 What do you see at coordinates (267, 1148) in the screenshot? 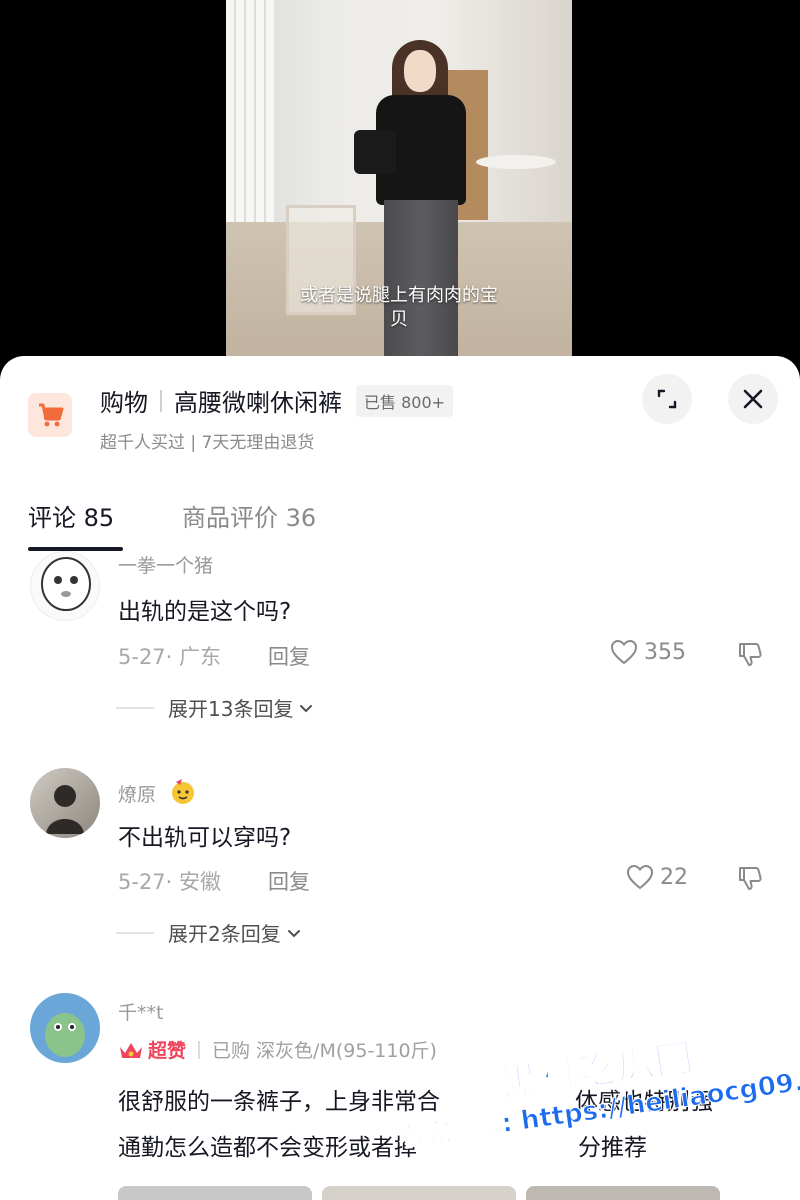
I see `review-text-line-2: 通勤怎么造都不会变形或者掉` at bounding box center [267, 1148].